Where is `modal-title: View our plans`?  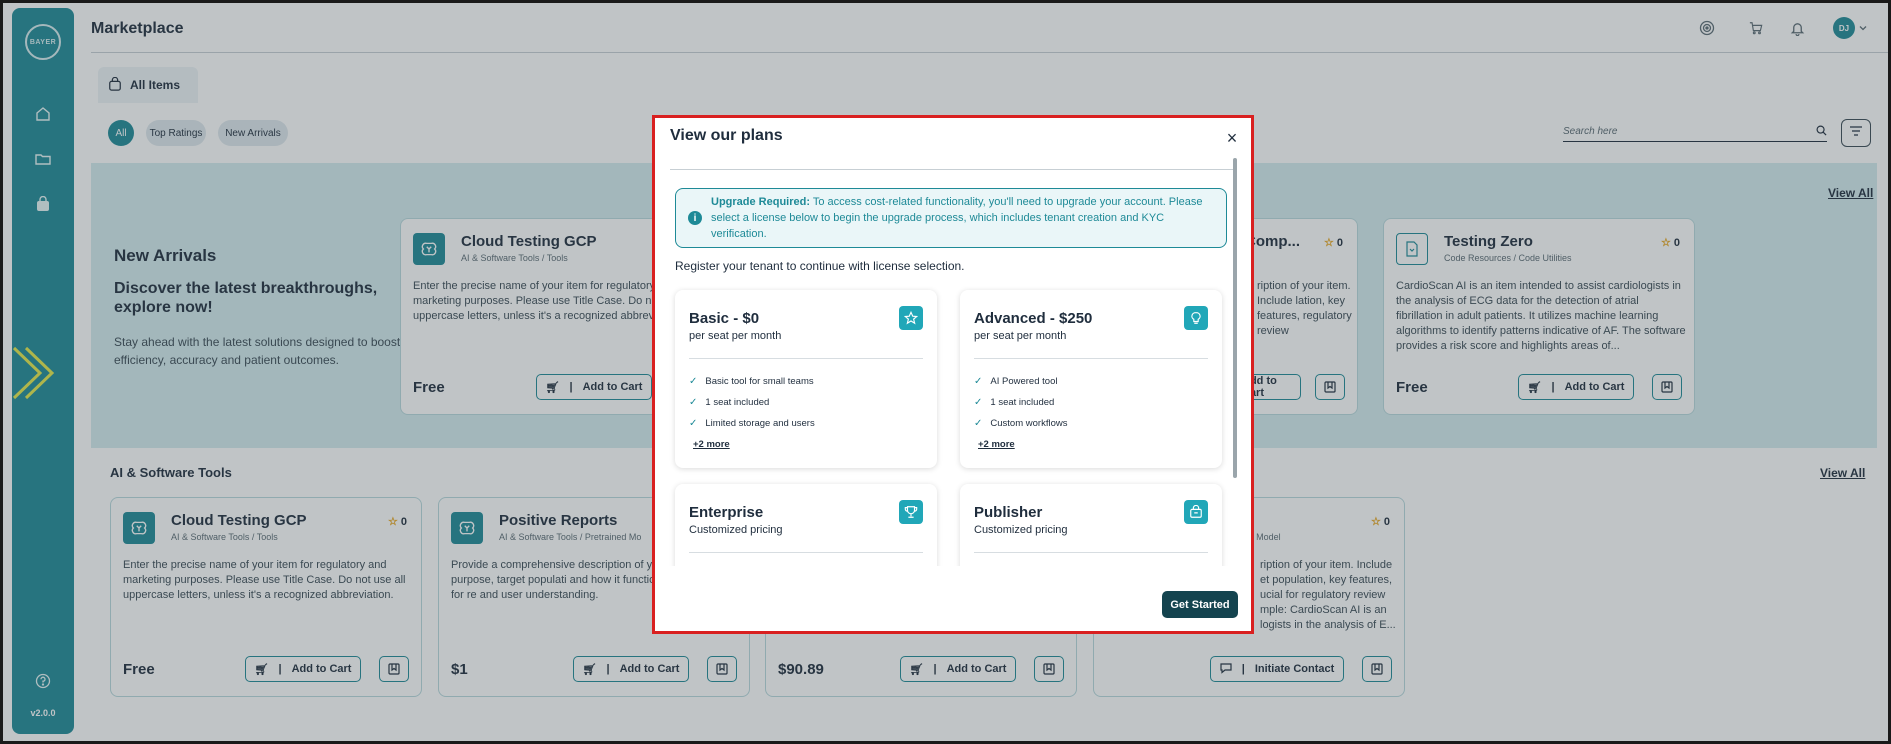 modal-title: View our plans is located at coordinates (726, 135).